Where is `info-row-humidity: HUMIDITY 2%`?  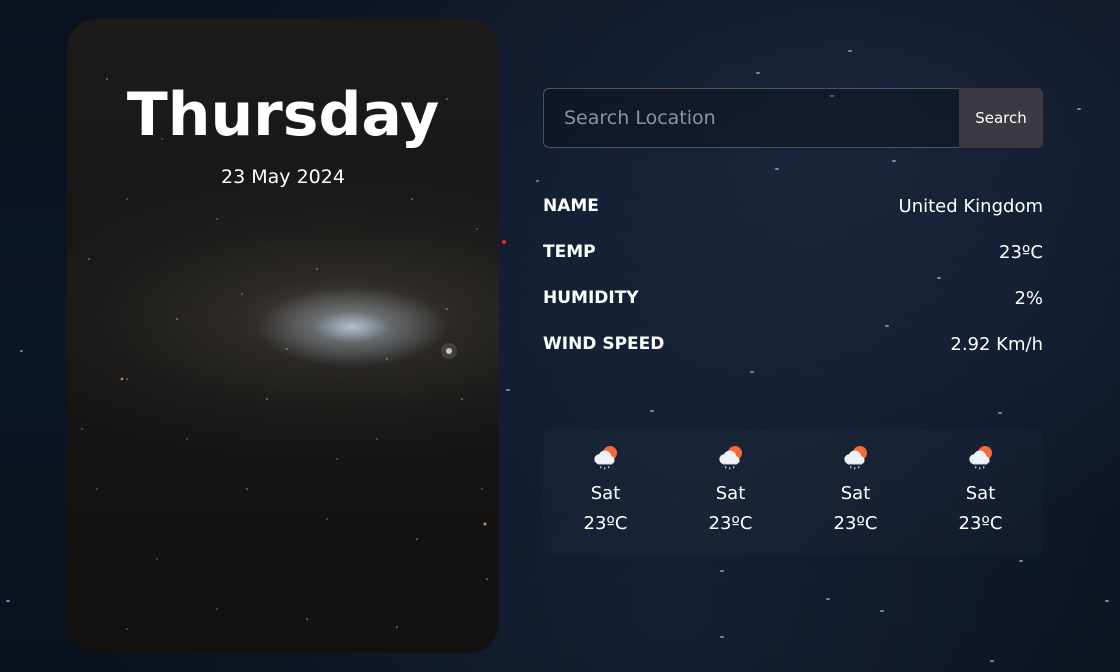
info-row-humidity: HUMIDITY 2% is located at coordinates (793, 298).